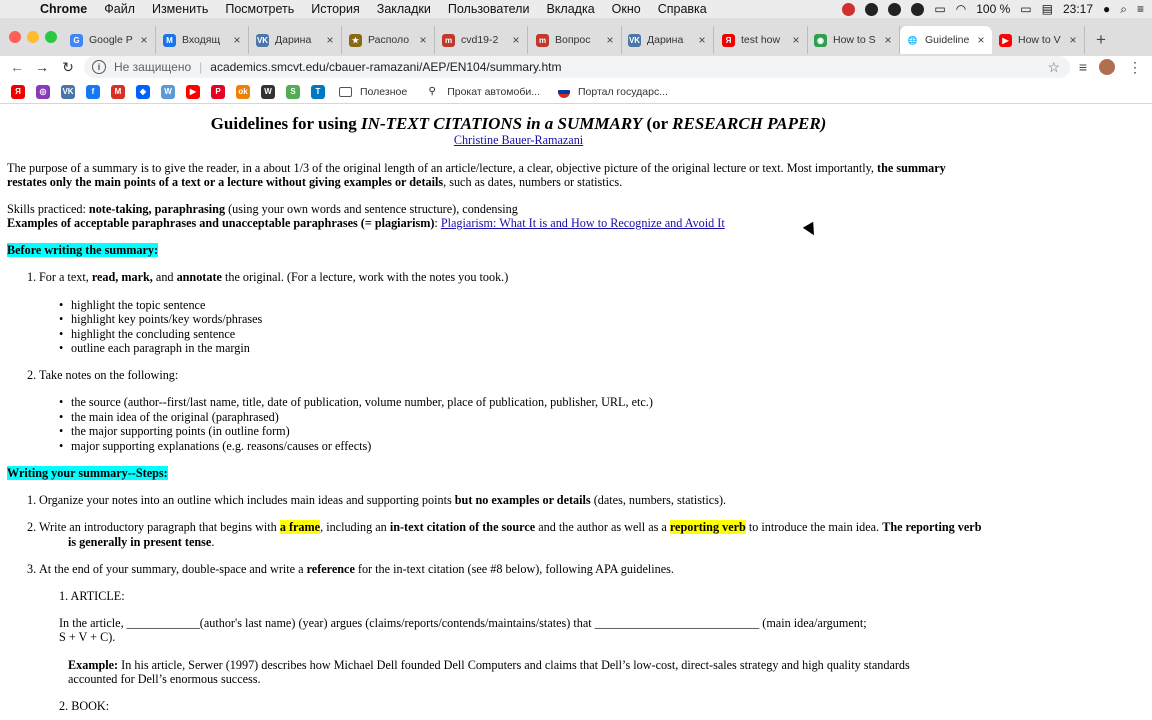 The height and width of the screenshot is (720, 1152). Describe the element at coordinates (1025, 9) in the screenshot. I see `battery-icon: ▭` at that location.